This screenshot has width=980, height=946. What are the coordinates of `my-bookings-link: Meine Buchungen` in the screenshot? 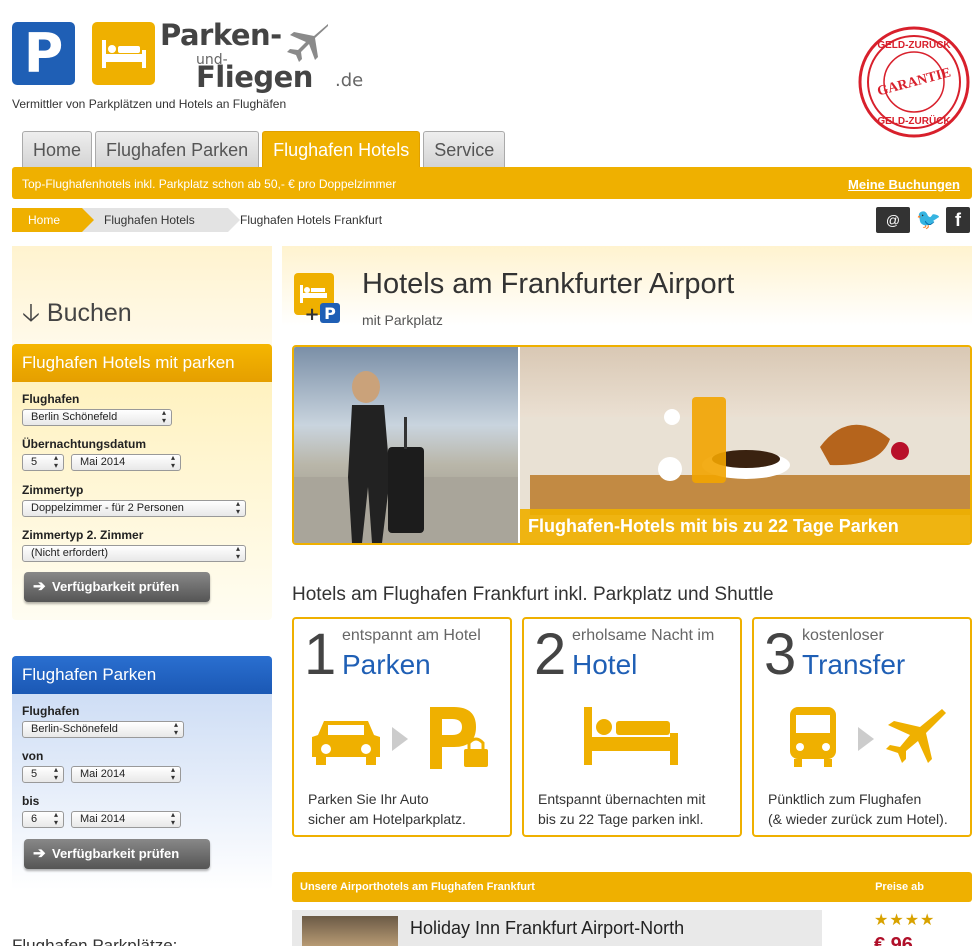 It's located at (904, 184).